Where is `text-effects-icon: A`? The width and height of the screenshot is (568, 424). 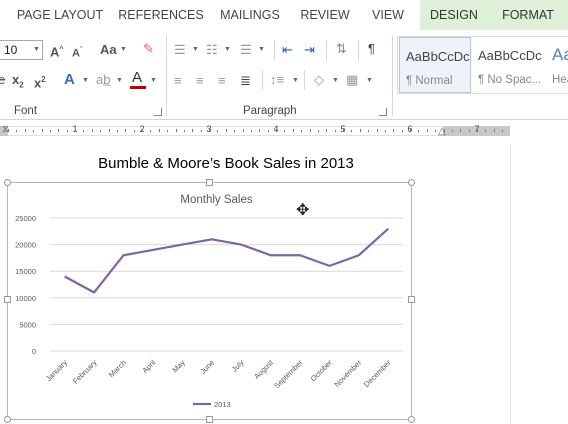 text-effects-icon: A is located at coordinates (69, 80).